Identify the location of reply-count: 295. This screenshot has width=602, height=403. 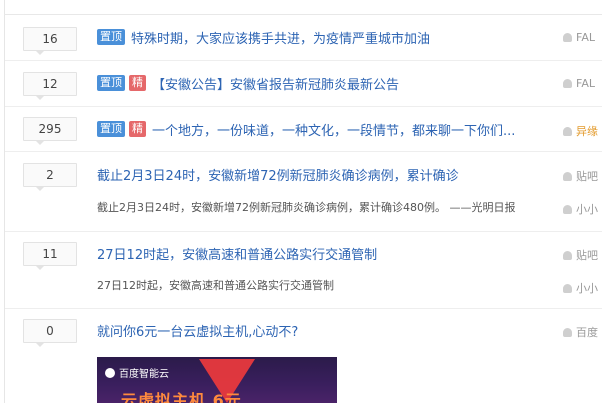
(50, 131).